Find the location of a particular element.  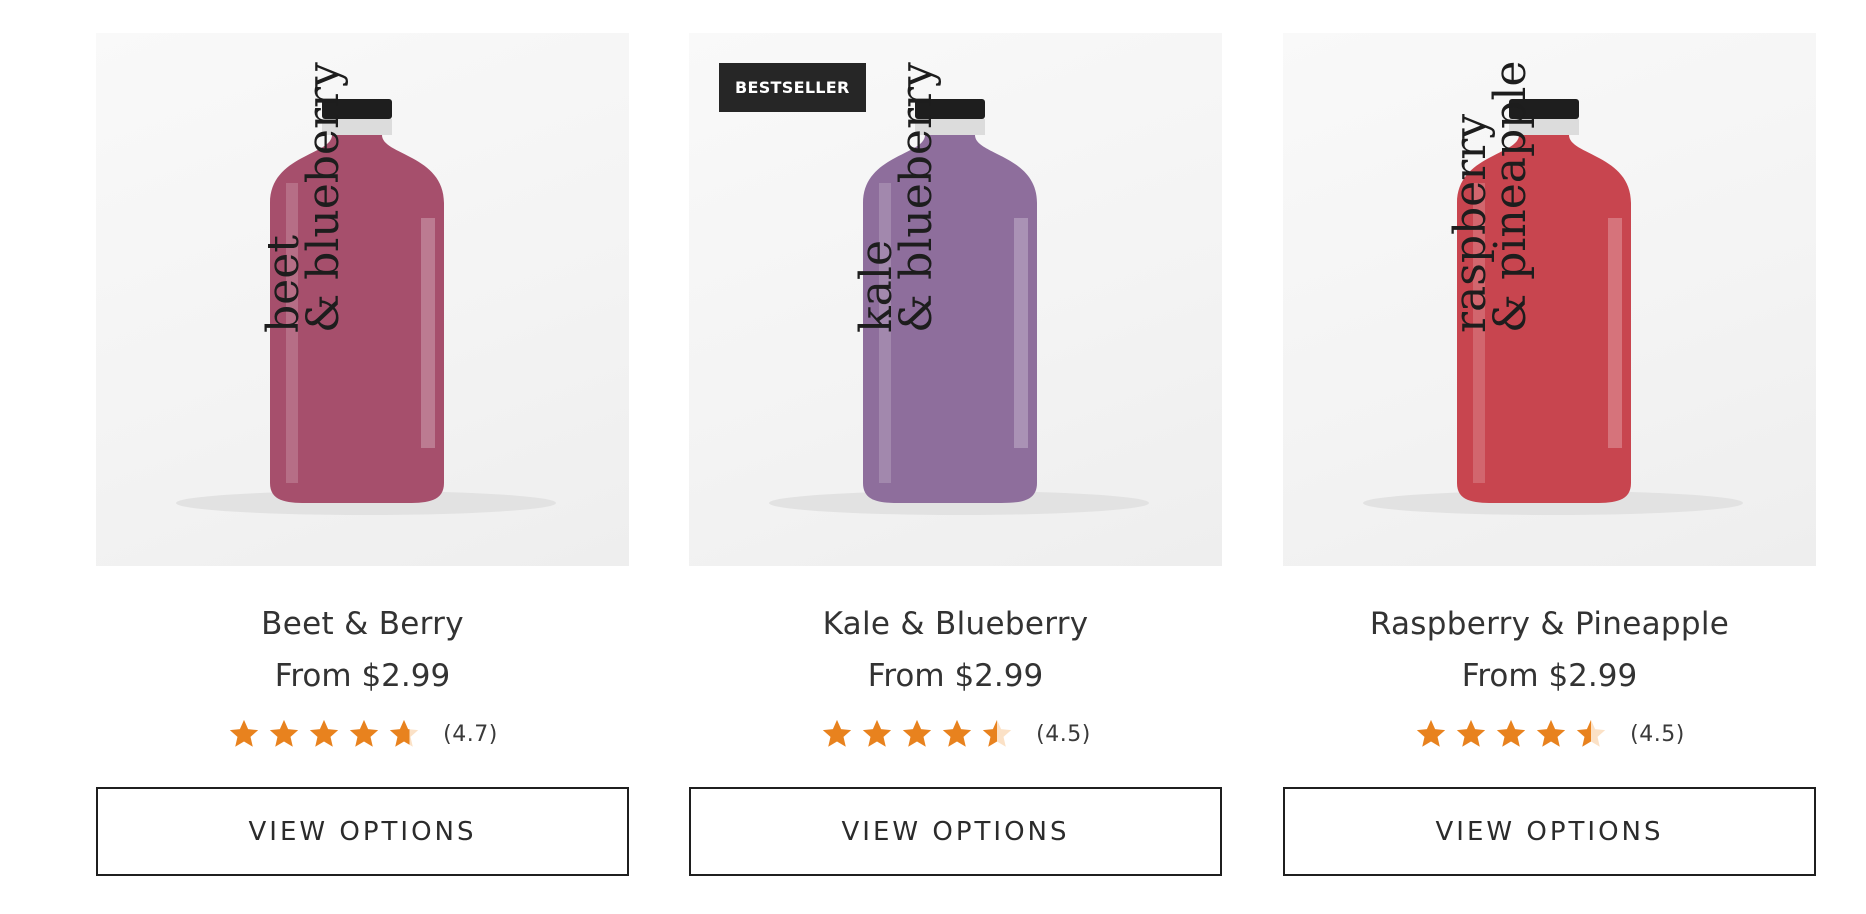

rating-count: (4.7) is located at coordinates (470, 734).